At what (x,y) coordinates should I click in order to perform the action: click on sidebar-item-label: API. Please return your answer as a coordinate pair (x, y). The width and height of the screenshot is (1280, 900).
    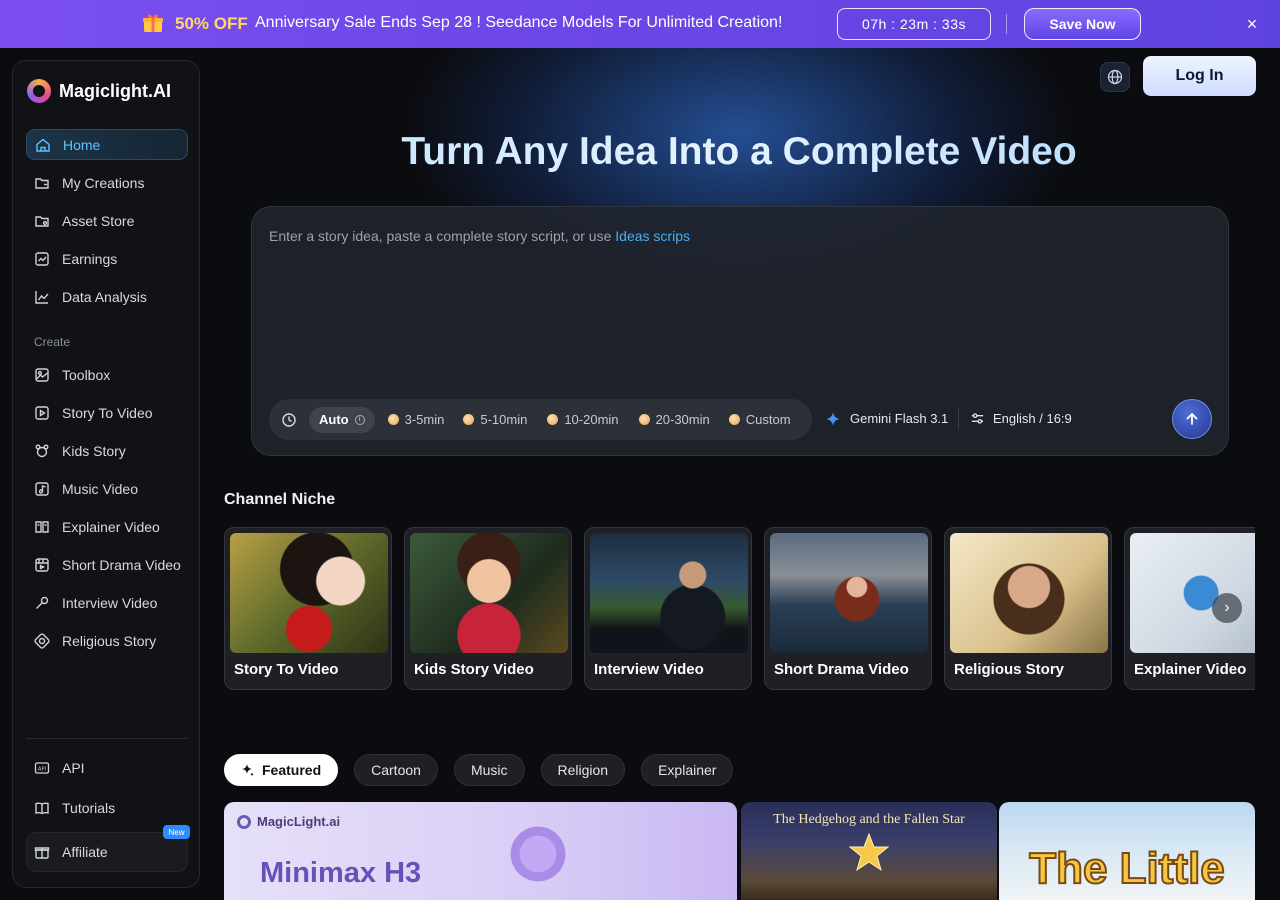
    Looking at the image, I should click on (73, 767).